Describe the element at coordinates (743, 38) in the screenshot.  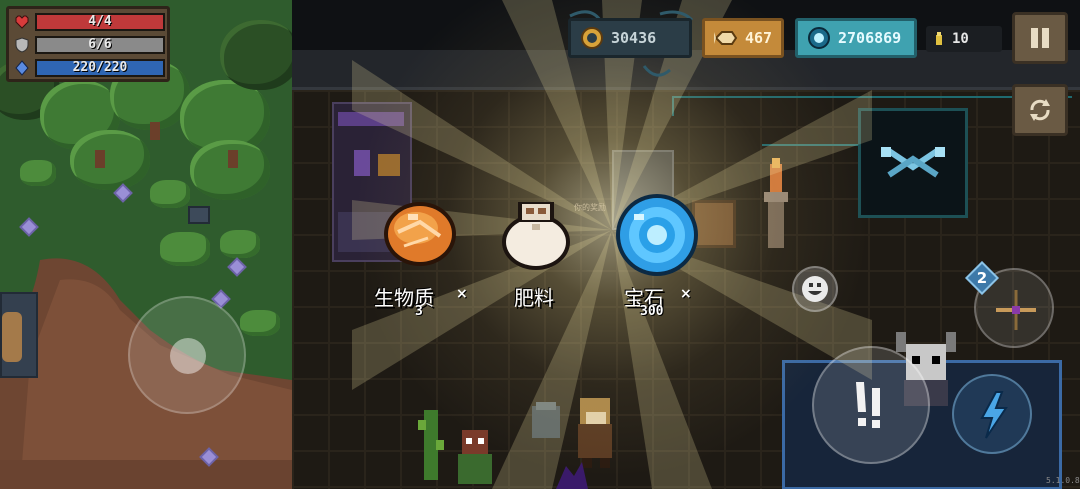
I see `fish-counter: 467` at that location.